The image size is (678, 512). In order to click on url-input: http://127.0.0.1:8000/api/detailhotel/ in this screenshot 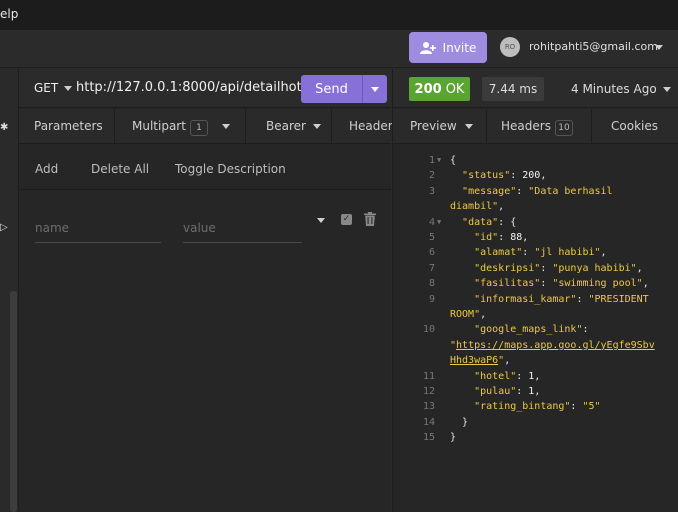, I will do `click(197, 87)`.